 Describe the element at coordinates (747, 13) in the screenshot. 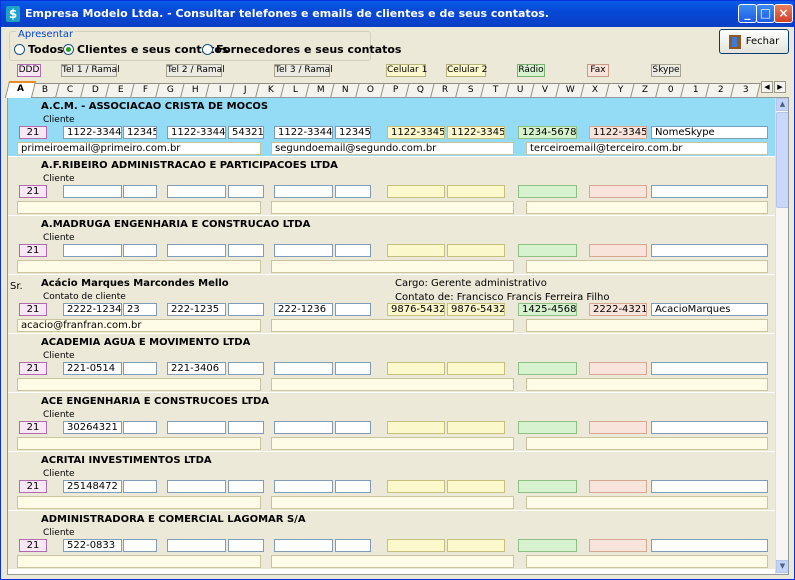

I see `minimize-button: _` at that location.